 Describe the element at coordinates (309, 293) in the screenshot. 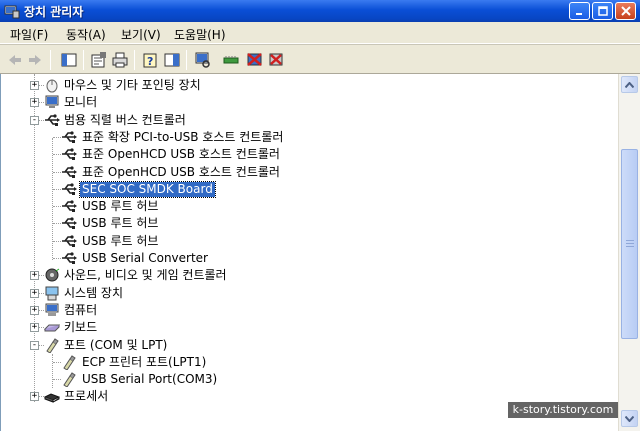

I see `tree-category: + 시스템 장치` at that location.